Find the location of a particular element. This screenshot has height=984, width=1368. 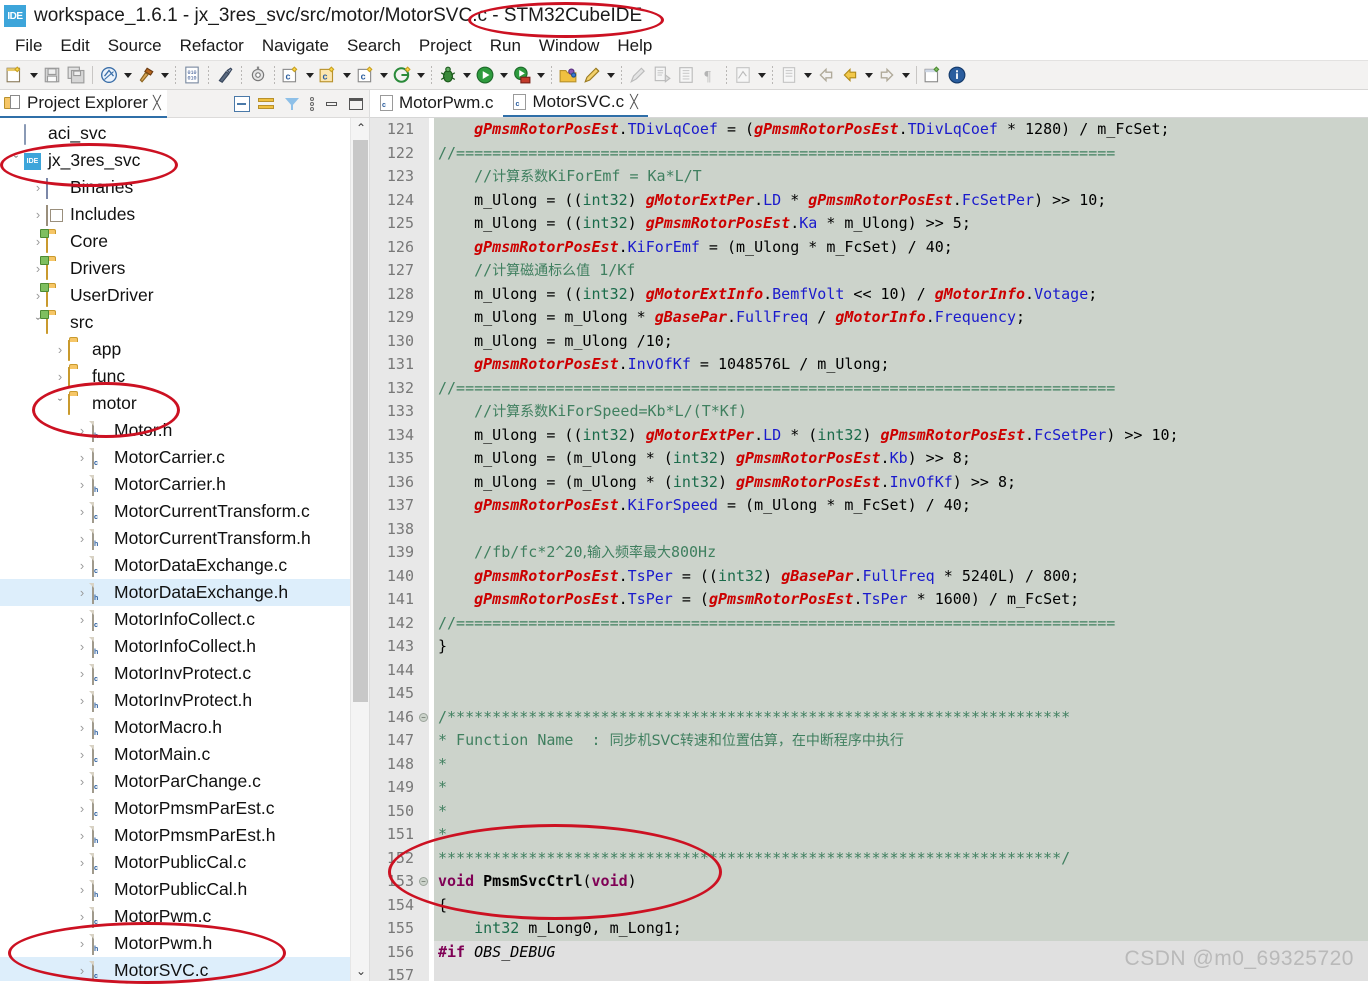

menu-window: Window is located at coordinates (569, 46).